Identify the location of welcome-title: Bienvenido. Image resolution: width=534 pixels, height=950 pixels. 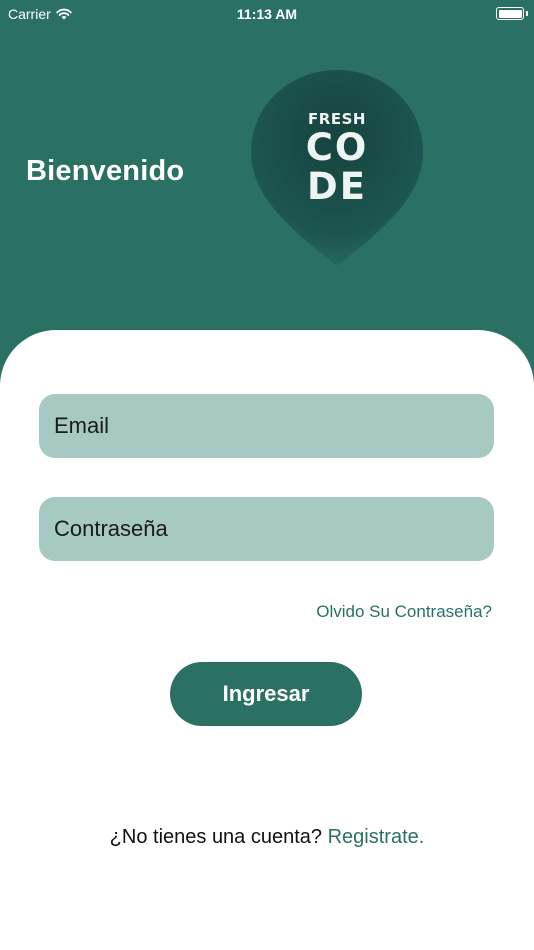
(105, 171).